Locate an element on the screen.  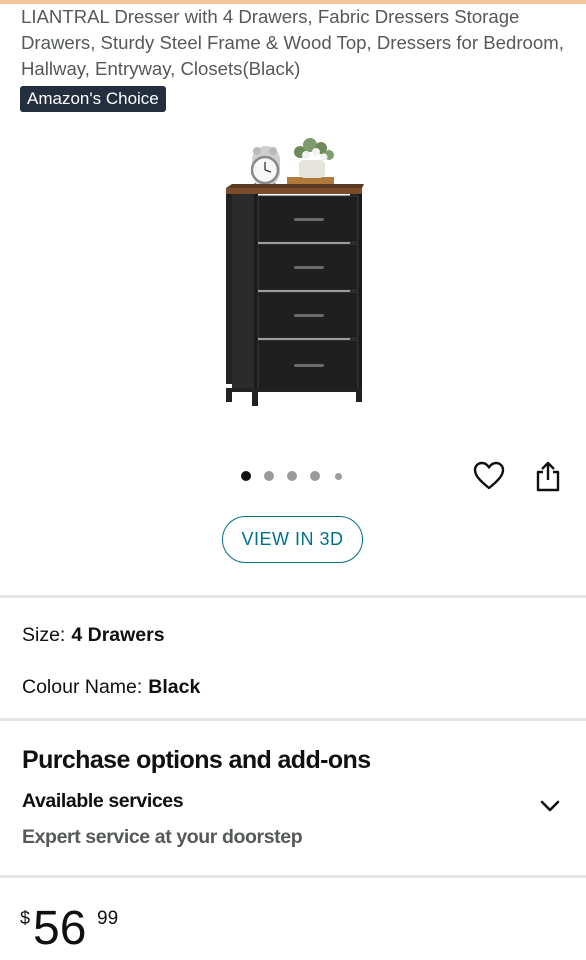
chevron-down-icon is located at coordinates (550, 806).